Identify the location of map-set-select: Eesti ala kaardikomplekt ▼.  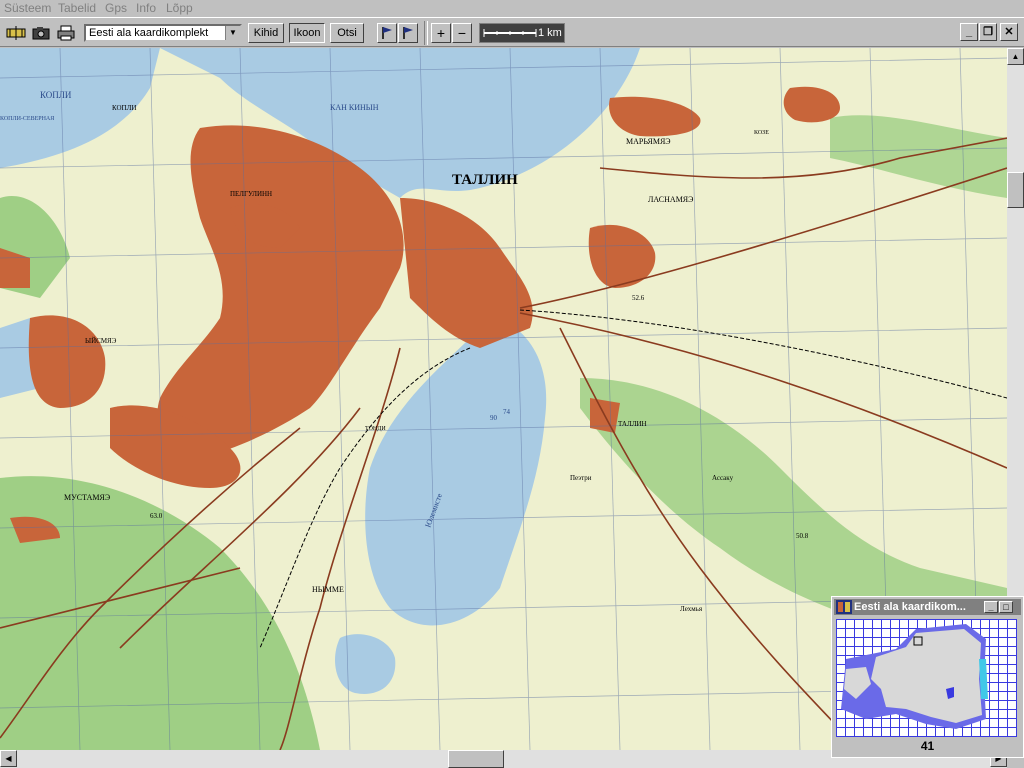
(163, 33).